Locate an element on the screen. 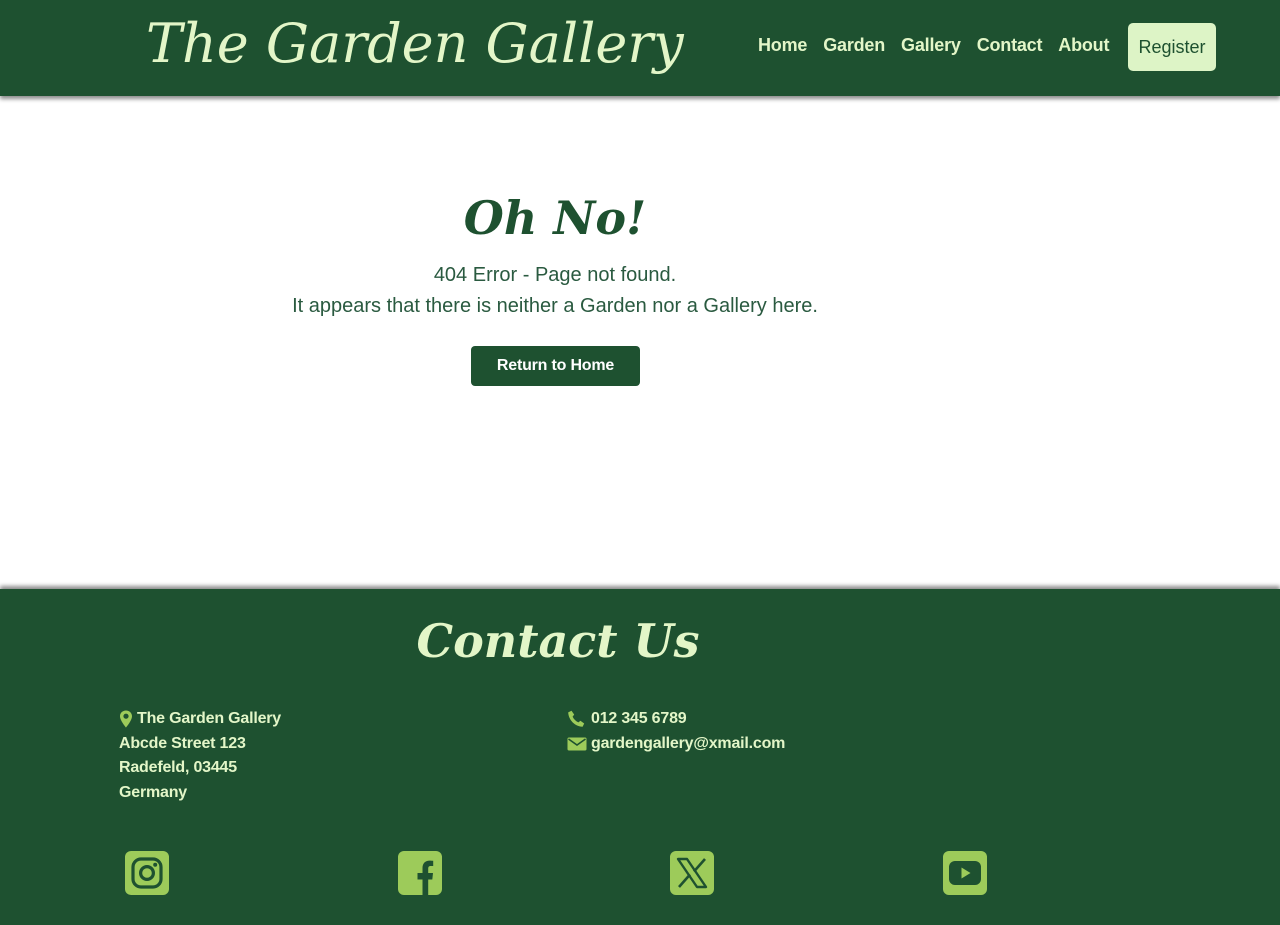  error-heading: Oh No! is located at coordinates (555, 218).